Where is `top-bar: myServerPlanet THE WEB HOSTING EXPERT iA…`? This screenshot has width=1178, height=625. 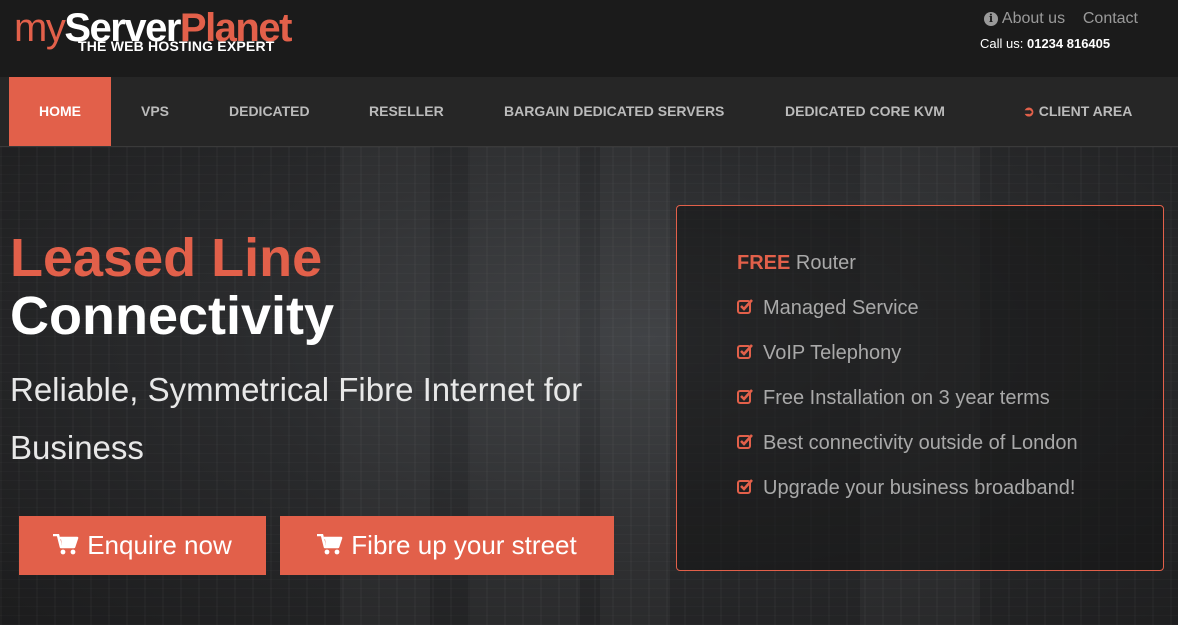
top-bar: myServerPlanet THE WEB HOSTING EXPERT iA… is located at coordinates (589, 38).